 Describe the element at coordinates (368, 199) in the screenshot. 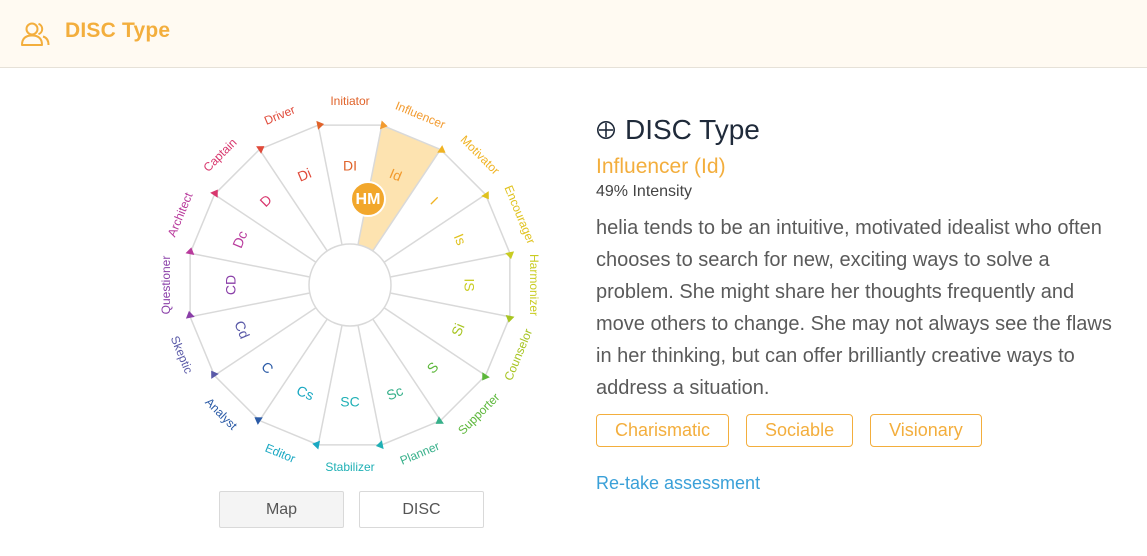

I see `user-marker-initials: HM` at that location.